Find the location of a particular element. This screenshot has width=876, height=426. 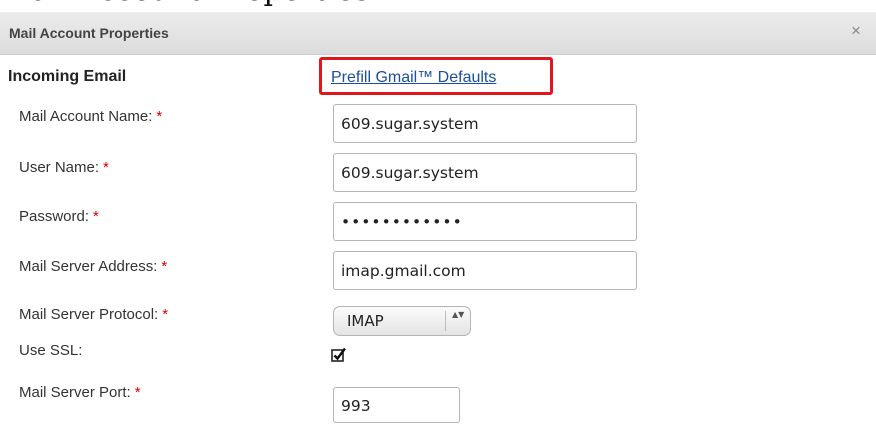

close-icon: × is located at coordinates (856, 31).